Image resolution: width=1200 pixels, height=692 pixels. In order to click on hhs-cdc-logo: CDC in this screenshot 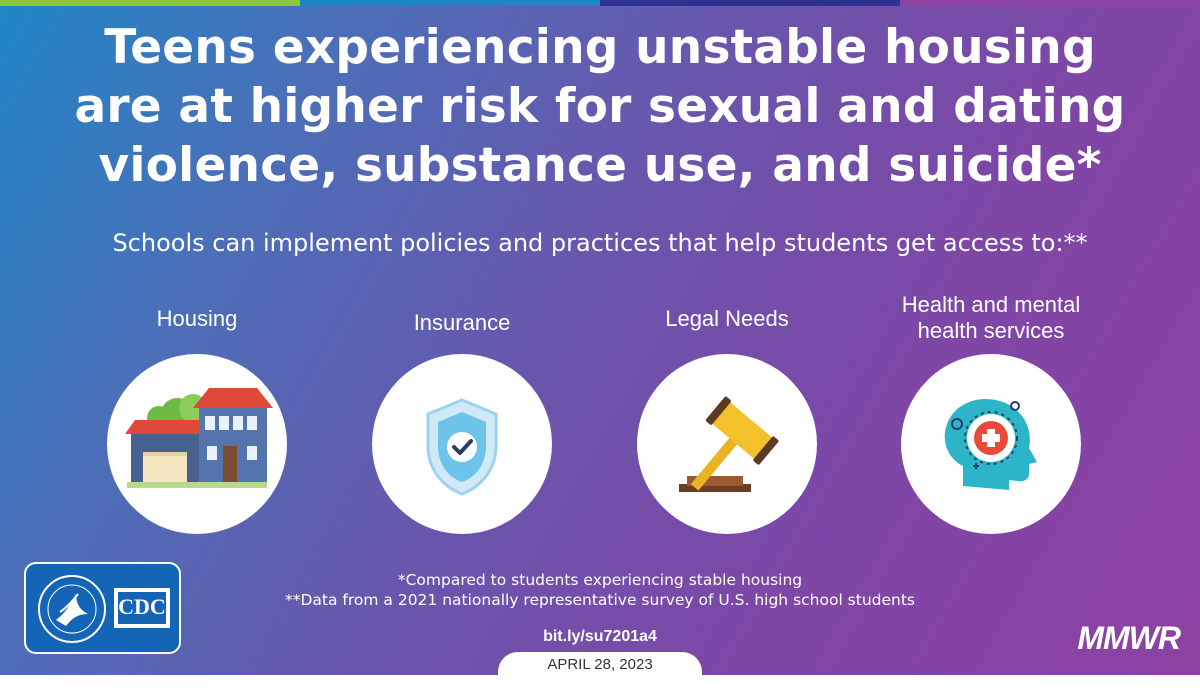, I will do `click(102, 608)`.